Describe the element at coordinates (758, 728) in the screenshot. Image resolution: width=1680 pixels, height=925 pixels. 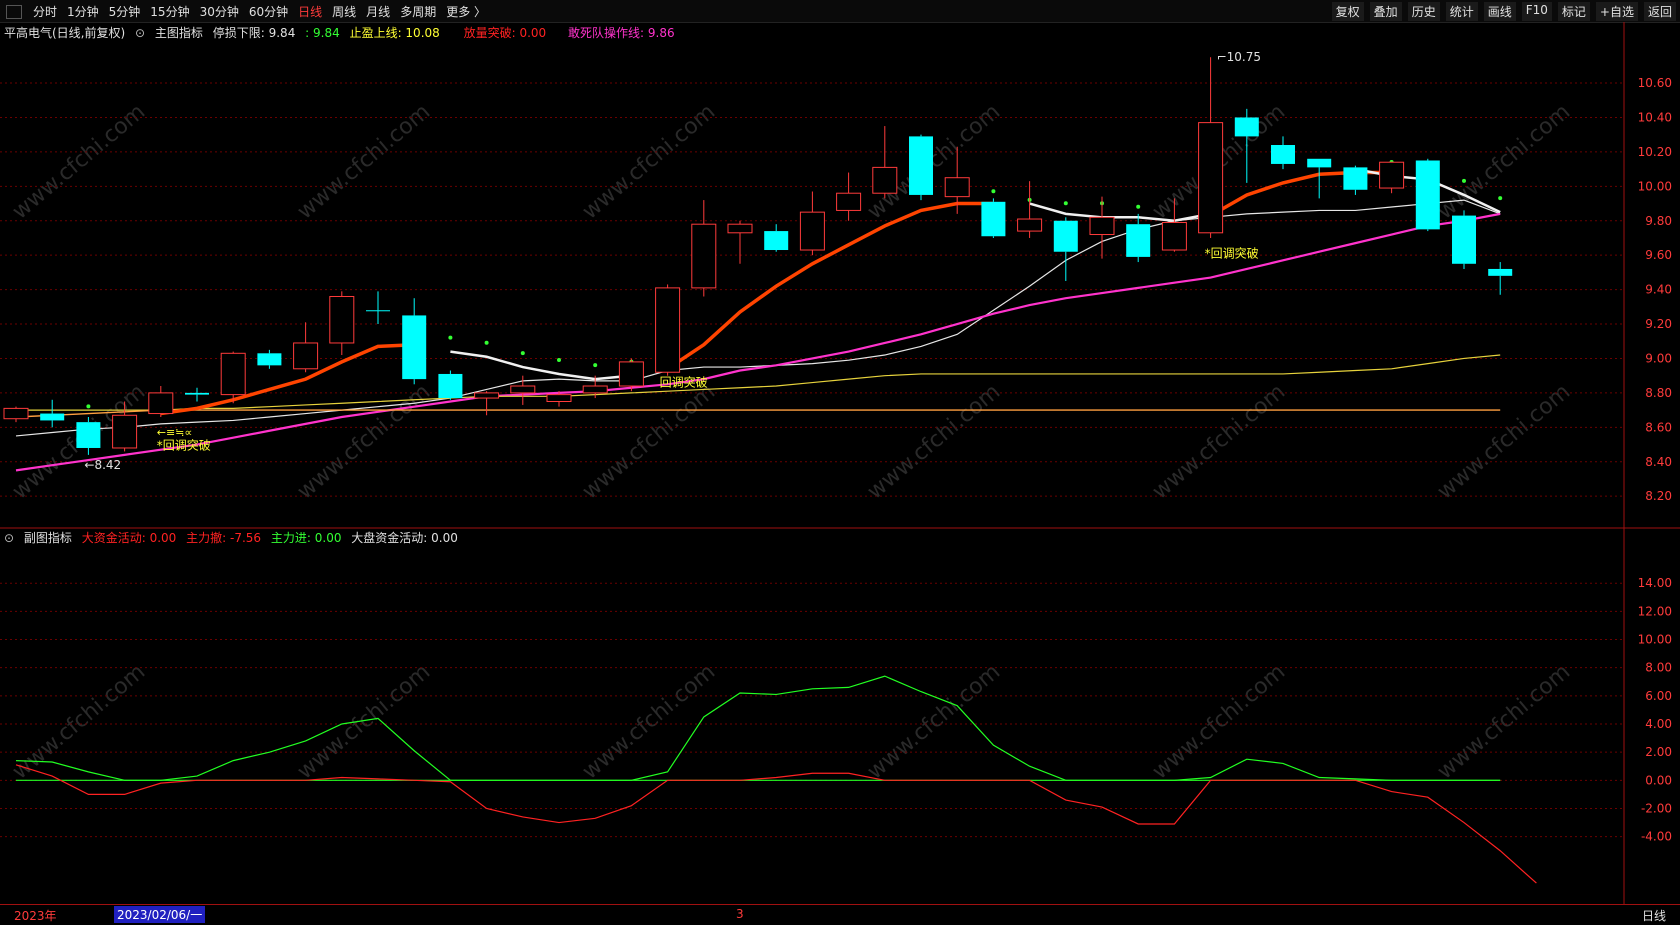
I see `main-in-line` at that location.